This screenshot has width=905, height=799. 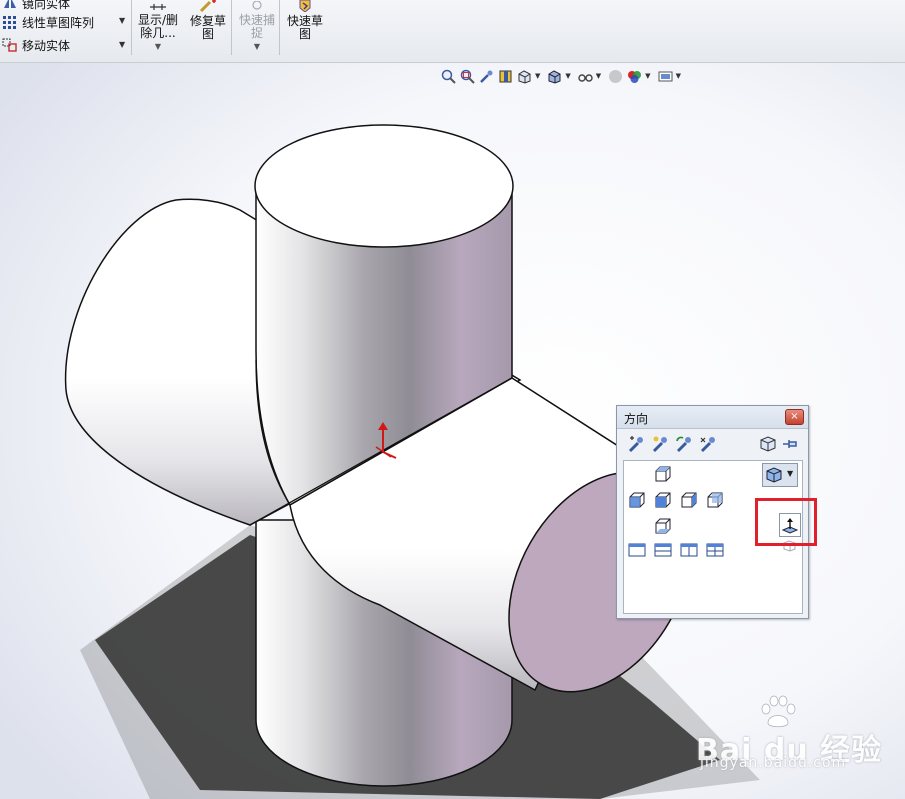 I want to click on two-view-horizontal-icon, so click(x=663, y=550).